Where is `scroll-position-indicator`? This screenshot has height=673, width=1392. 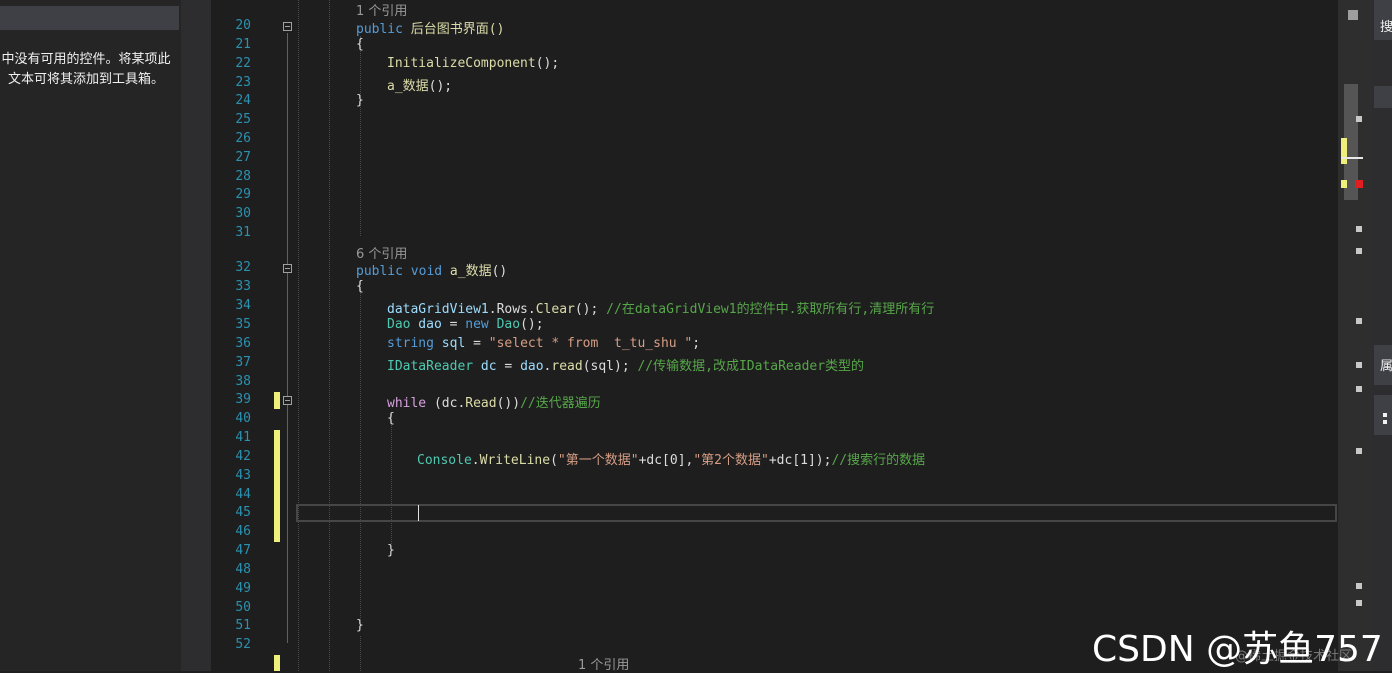
scroll-position-indicator is located at coordinates (1352, 158).